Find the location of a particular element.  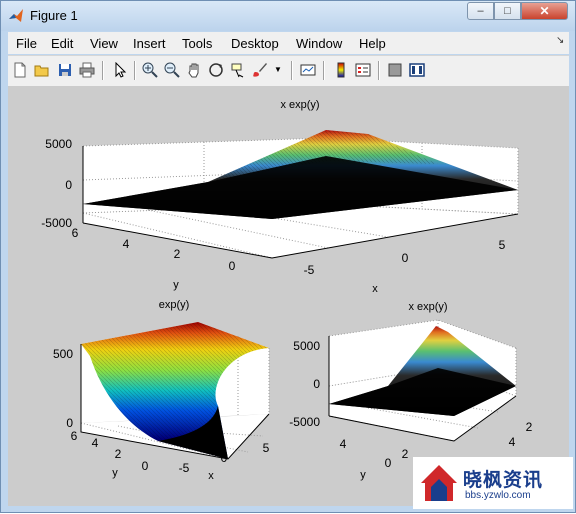

close-button: ✕ is located at coordinates (544, 11).